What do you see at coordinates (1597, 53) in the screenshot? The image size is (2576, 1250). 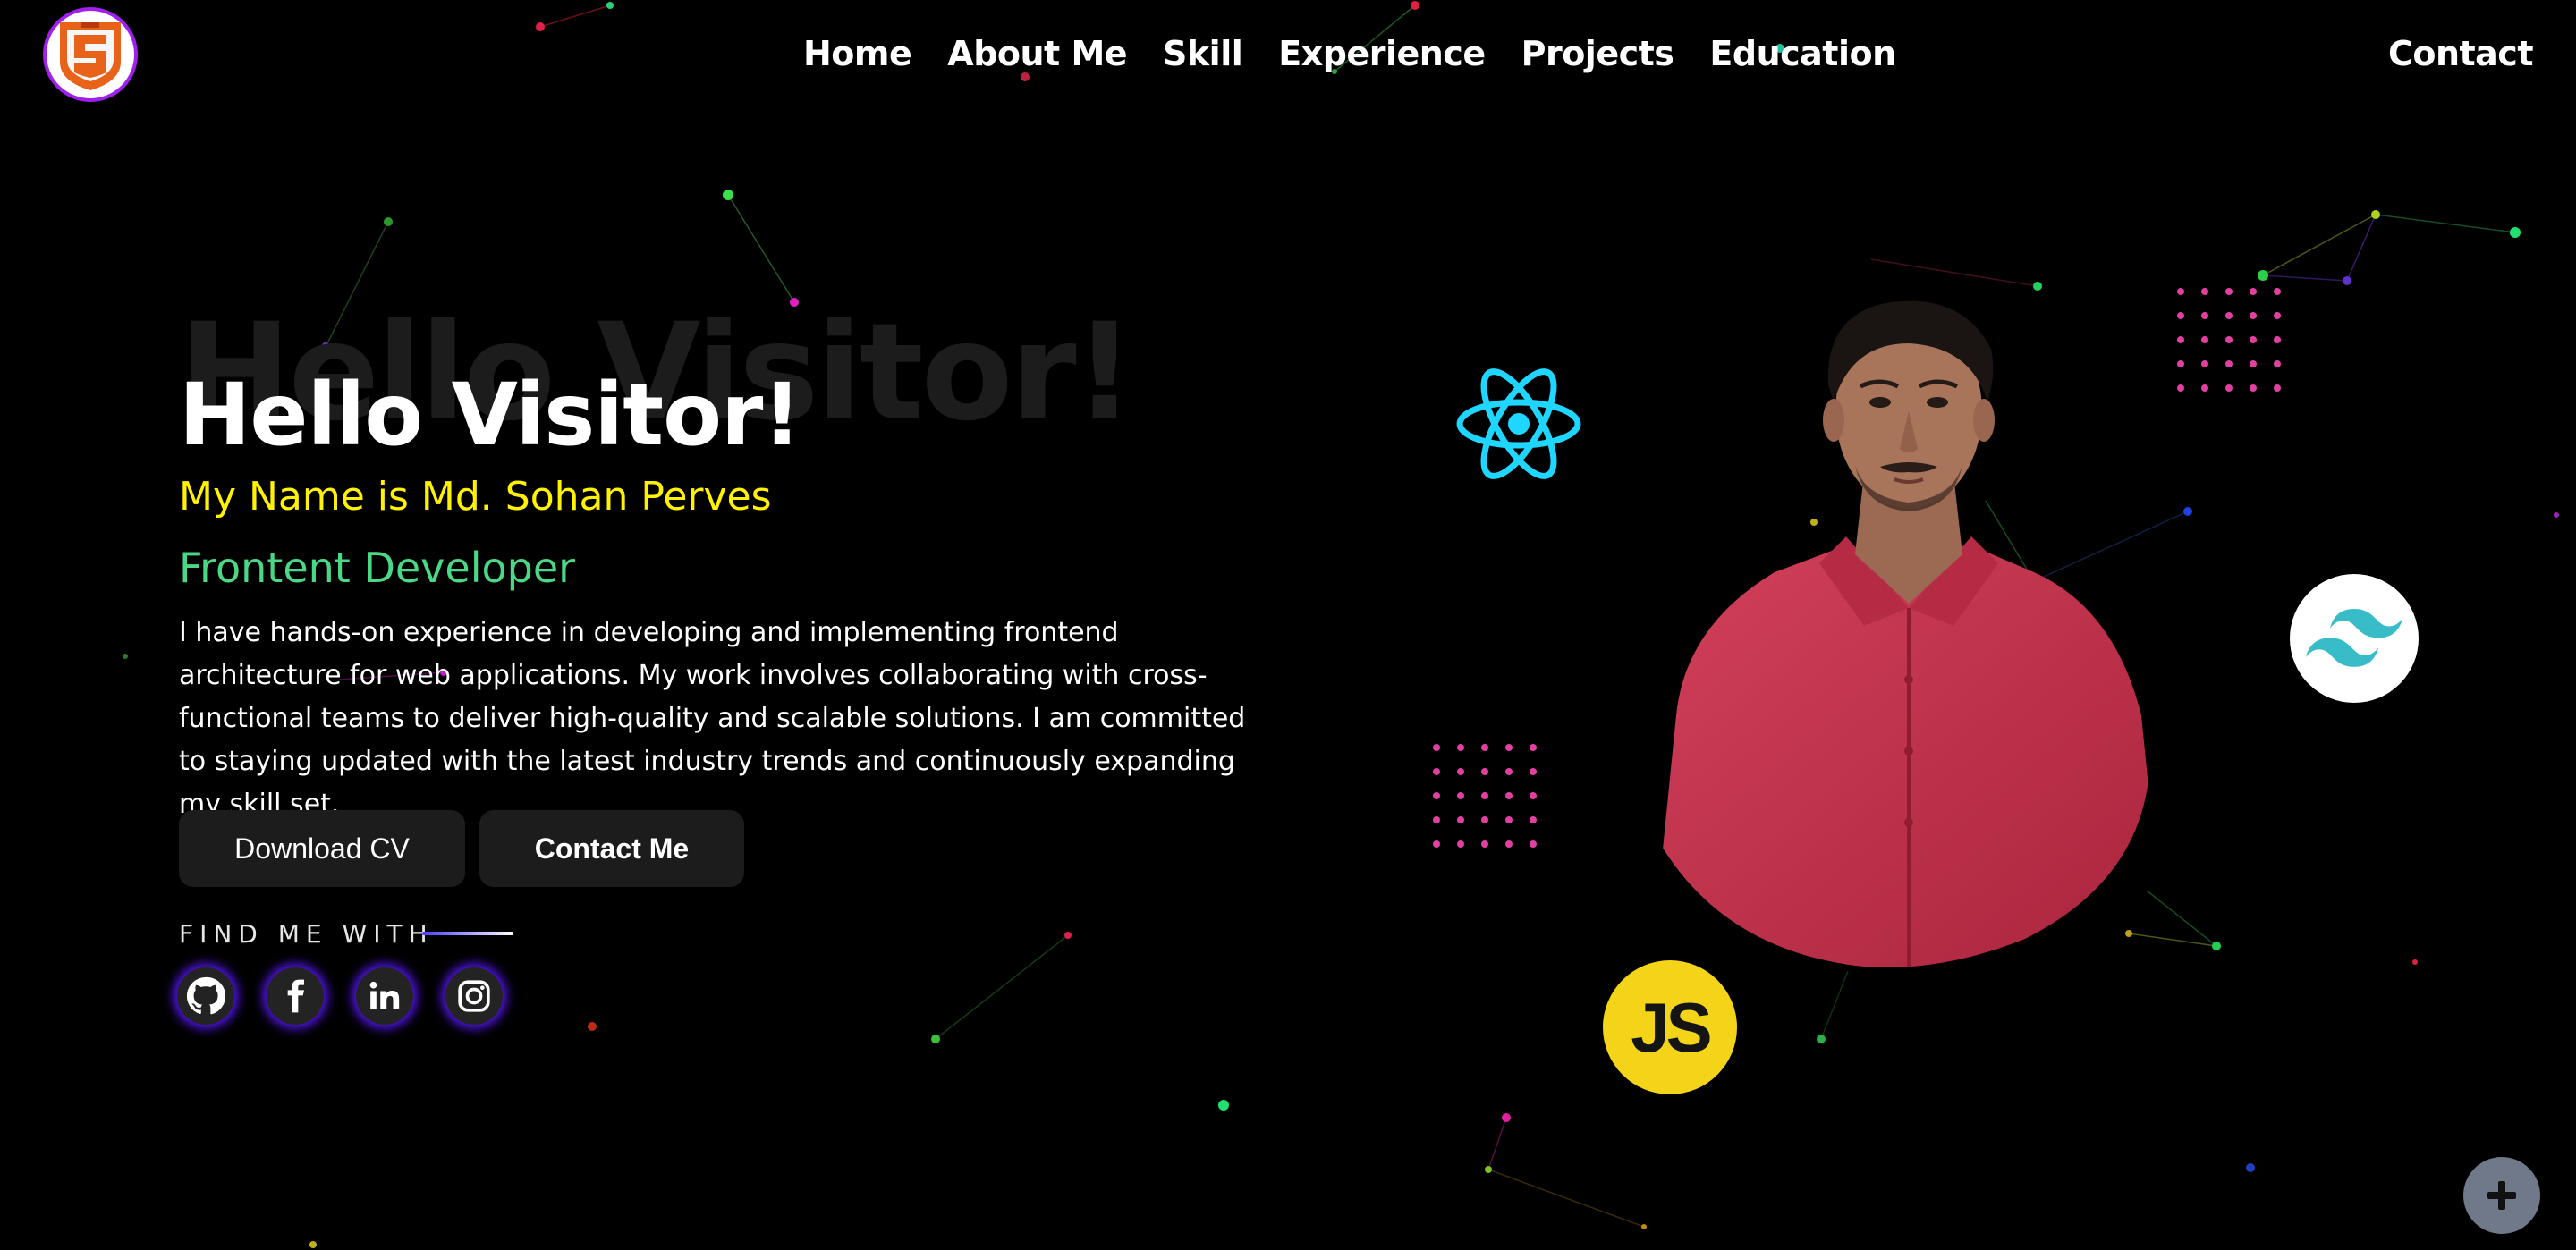 I see `nav-projects: Projects` at bounding box center [1597, 53].